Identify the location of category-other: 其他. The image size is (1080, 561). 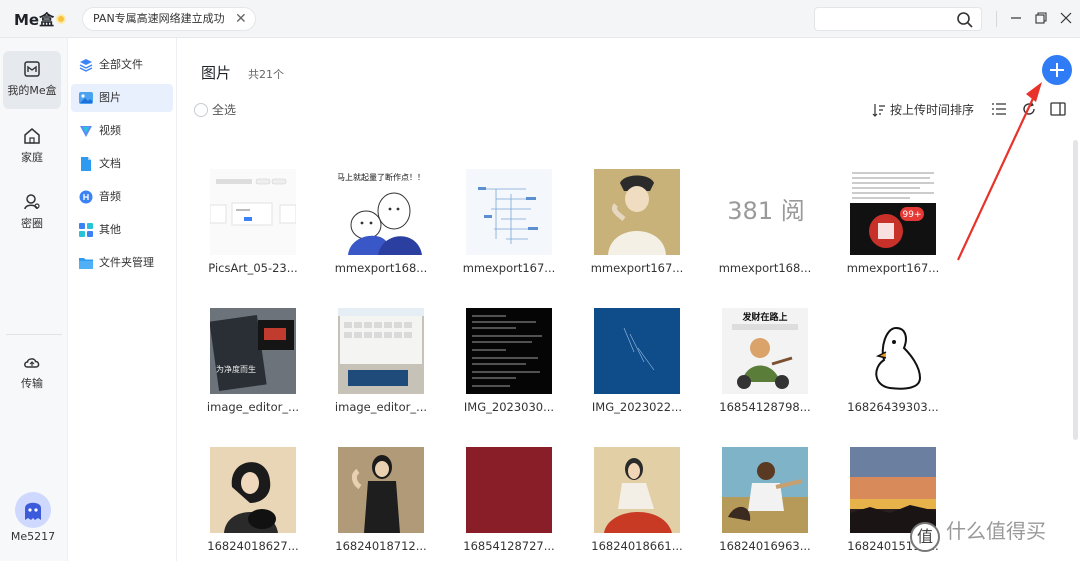
(122, 230).